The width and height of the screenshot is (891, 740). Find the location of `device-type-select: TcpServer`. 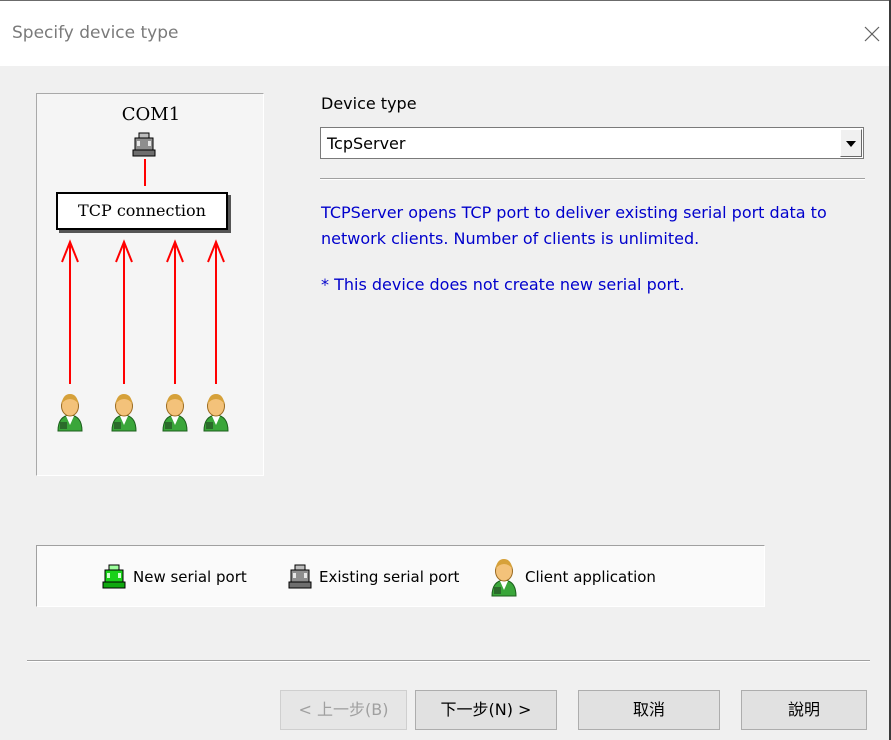

device-type-select: TcpServer is located at coordinates (592, 143).